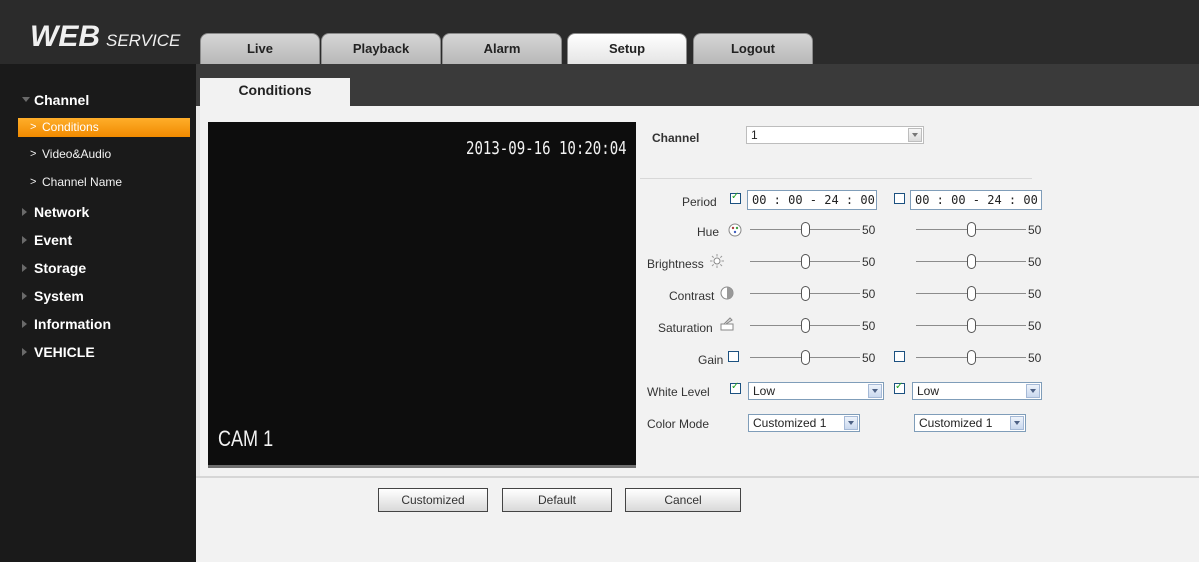 This screenshot has width=1199, height=562. I want to click on sidebar-section-information: Information, so click(98, 324).